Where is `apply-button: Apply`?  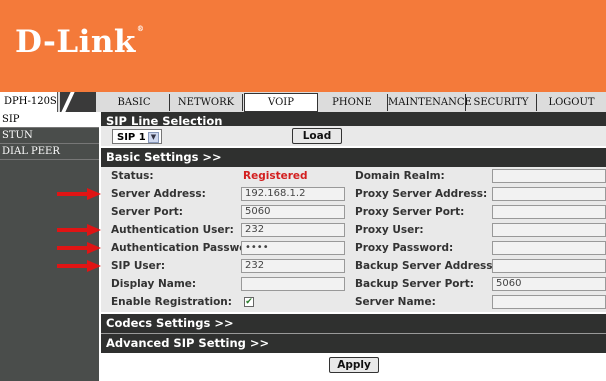 apply-button: Apply is located at coordinates (354, 365).